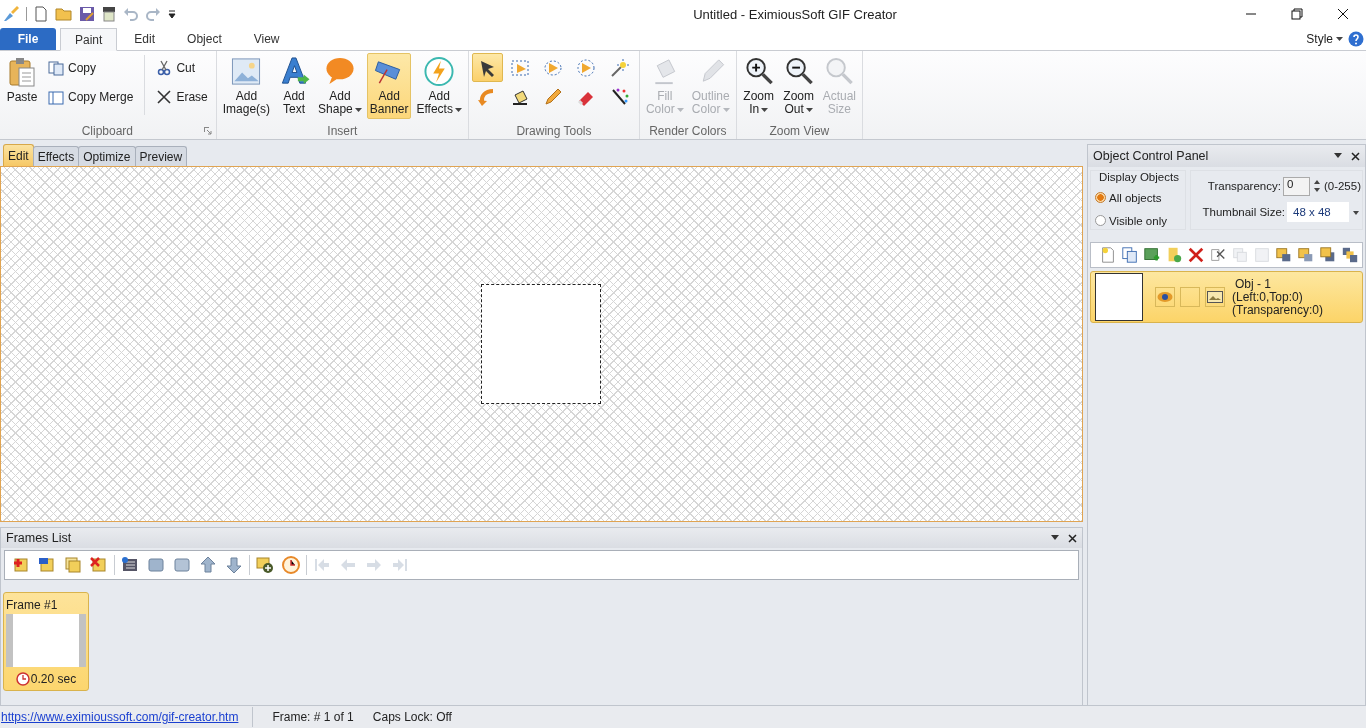  What do you see at coordinates (21, 565) in the screenshot?
I see `add-frame-icon` at bounding box center [21, 565].